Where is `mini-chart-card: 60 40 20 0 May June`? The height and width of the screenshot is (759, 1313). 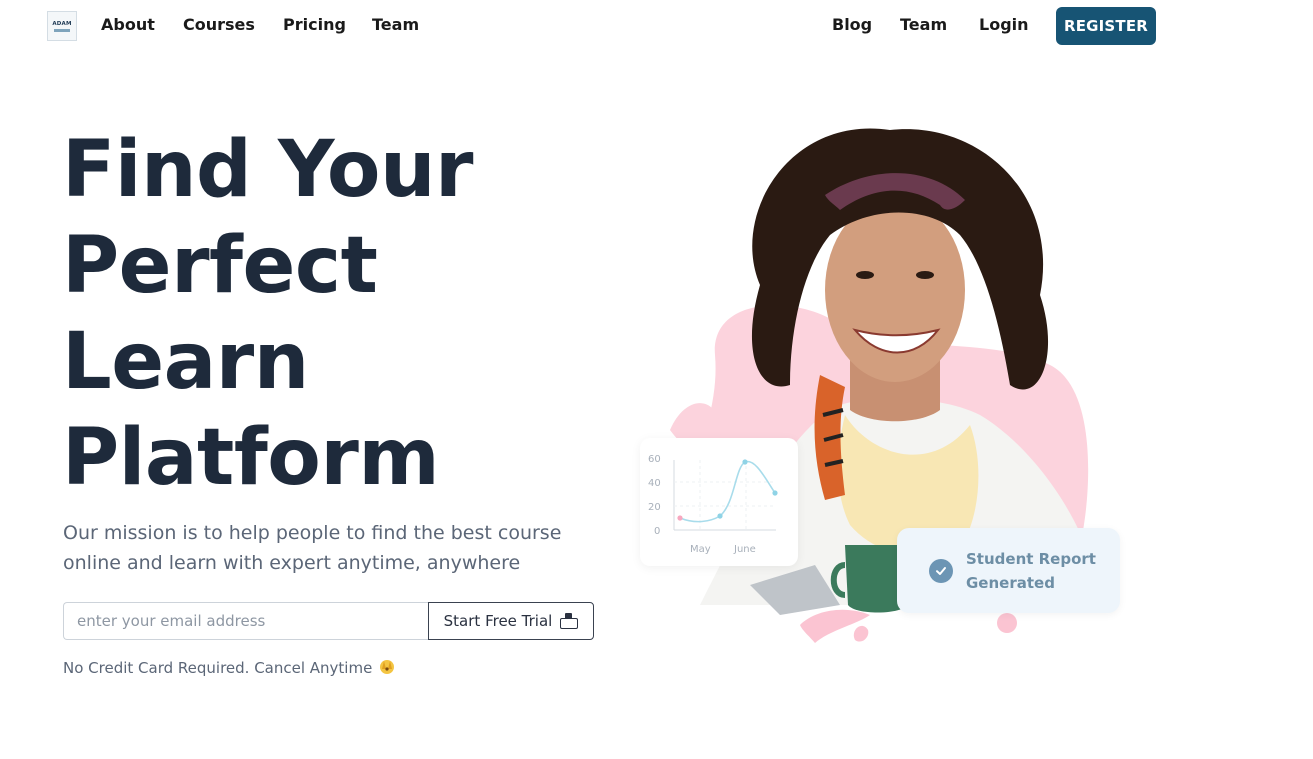 mini-chart-card: 60 40 20 0 May June is located at coordinates (719, 502).